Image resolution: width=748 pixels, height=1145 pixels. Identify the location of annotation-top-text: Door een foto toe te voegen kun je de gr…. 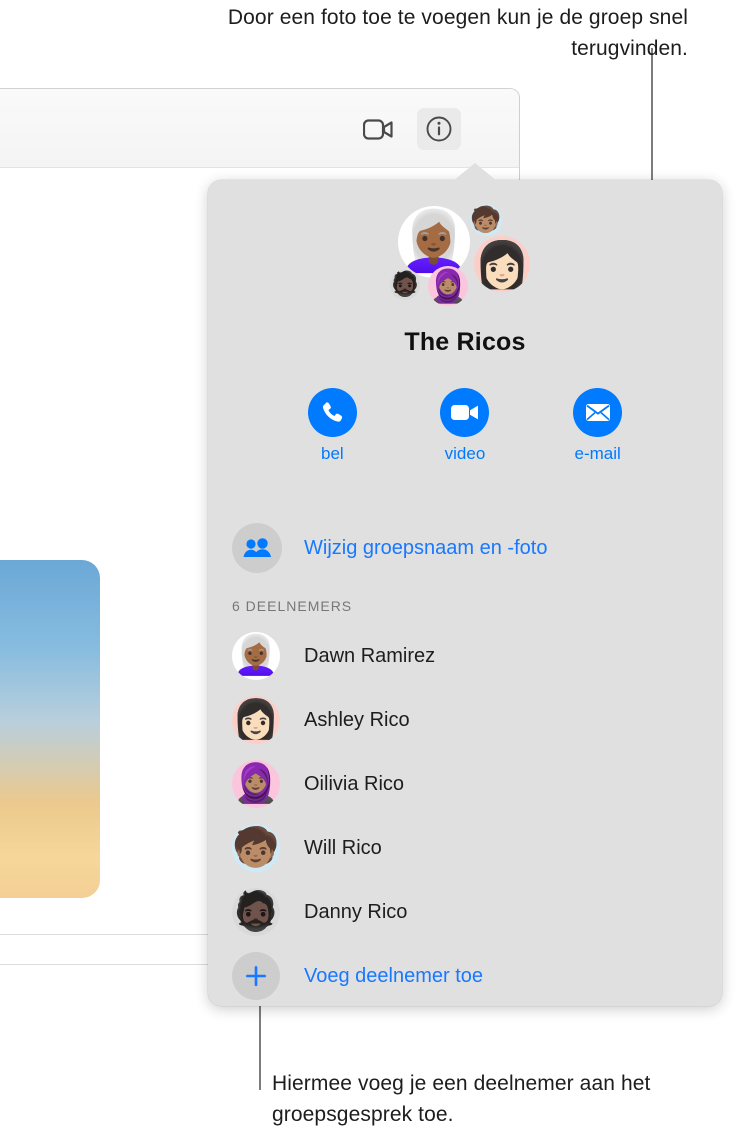
(457, 33).